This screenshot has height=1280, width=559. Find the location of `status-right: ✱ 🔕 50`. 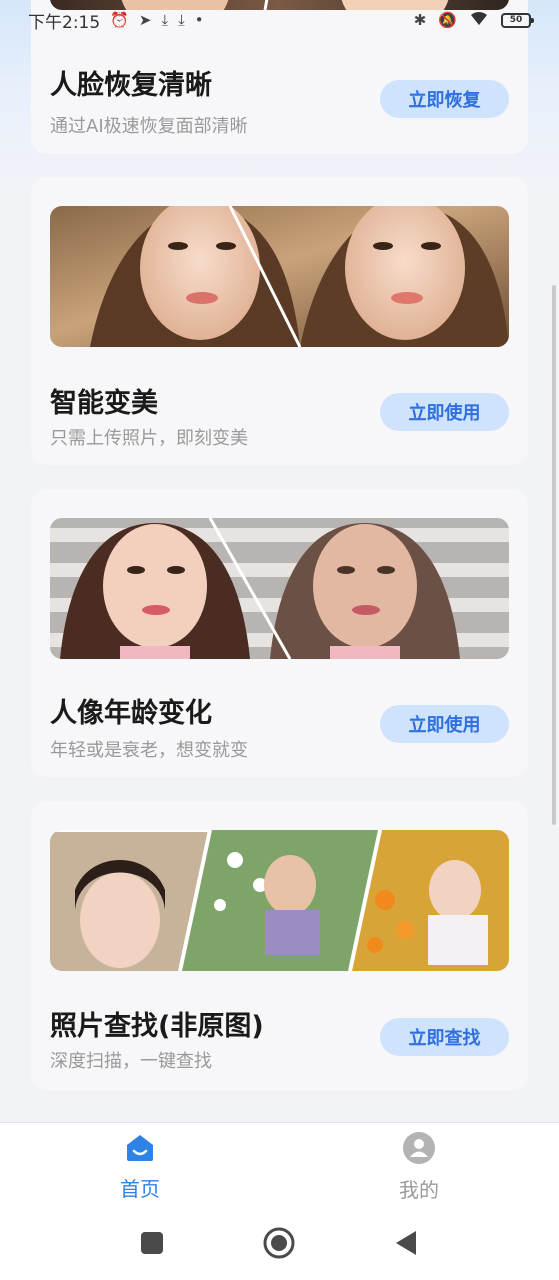

status-right: ✱ 🔕 50 is located at coordinates (473, 20).